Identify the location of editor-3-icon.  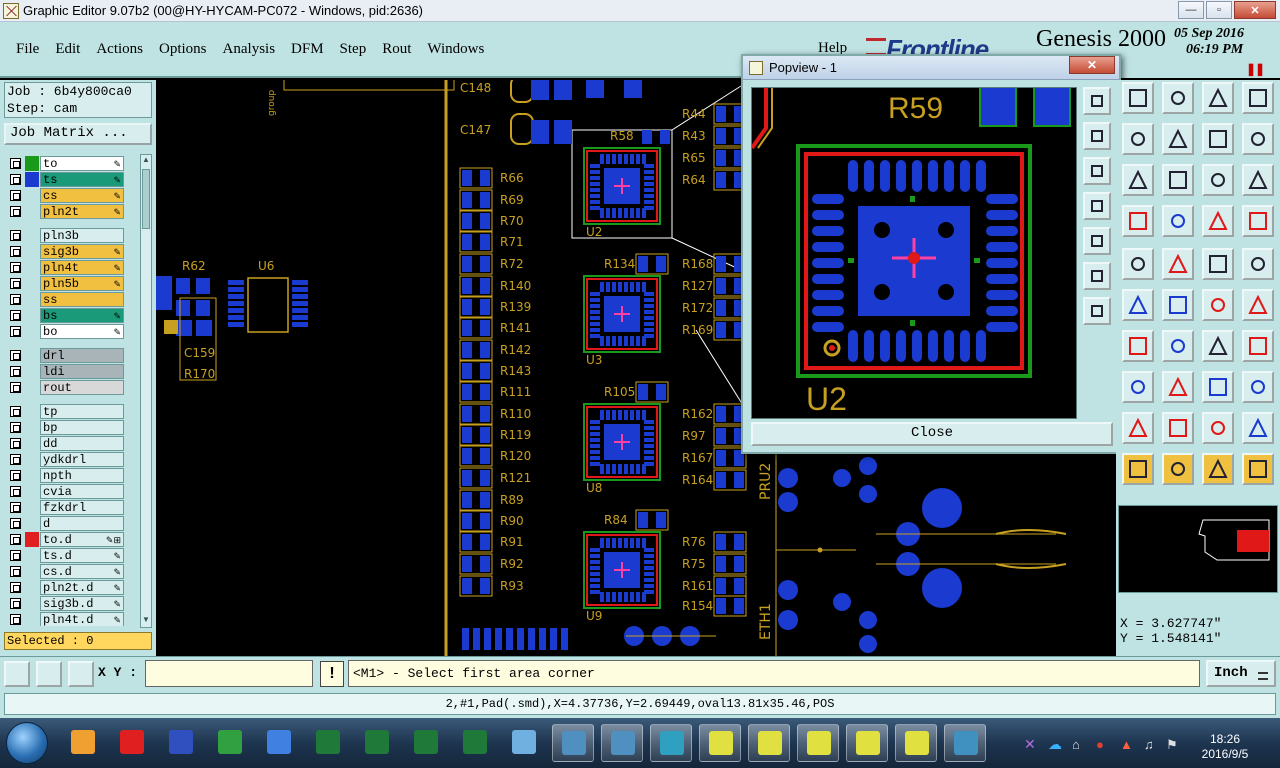
(818, 743).